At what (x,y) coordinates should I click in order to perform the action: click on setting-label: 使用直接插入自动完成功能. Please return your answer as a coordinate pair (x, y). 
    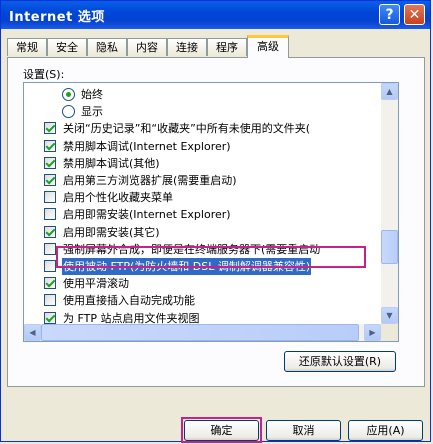
    Looking at the image, I should click on (129, 301).